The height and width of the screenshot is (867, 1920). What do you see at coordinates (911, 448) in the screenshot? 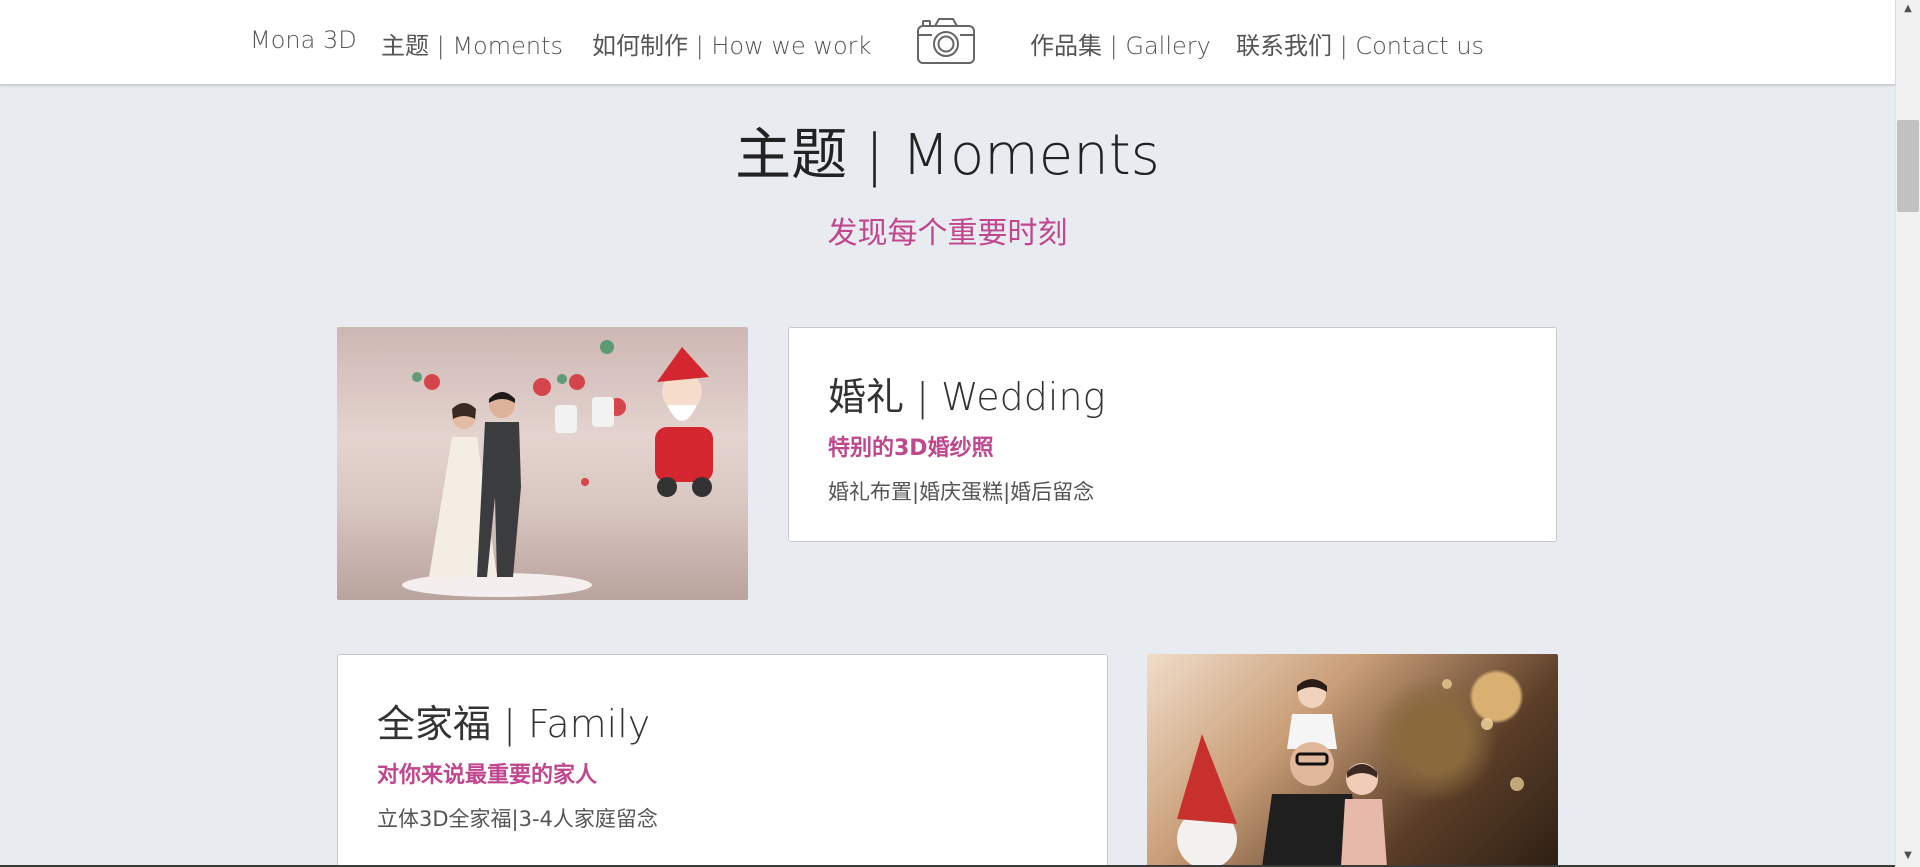
I see `wedding-card-tagline: 特别的3D婚纱照` at bounding box center [911, 448].